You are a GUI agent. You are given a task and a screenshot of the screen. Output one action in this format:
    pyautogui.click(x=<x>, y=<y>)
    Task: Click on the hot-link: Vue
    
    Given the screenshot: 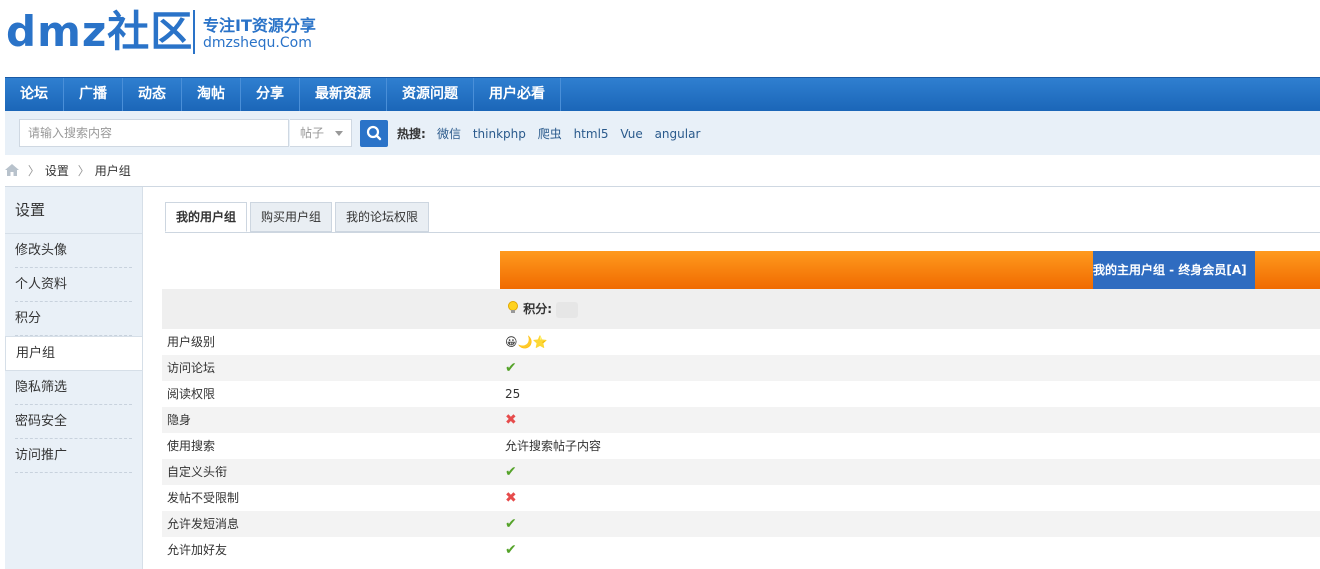 What is the action you would take?
    pyautogui.click(x=631, y=134)
    